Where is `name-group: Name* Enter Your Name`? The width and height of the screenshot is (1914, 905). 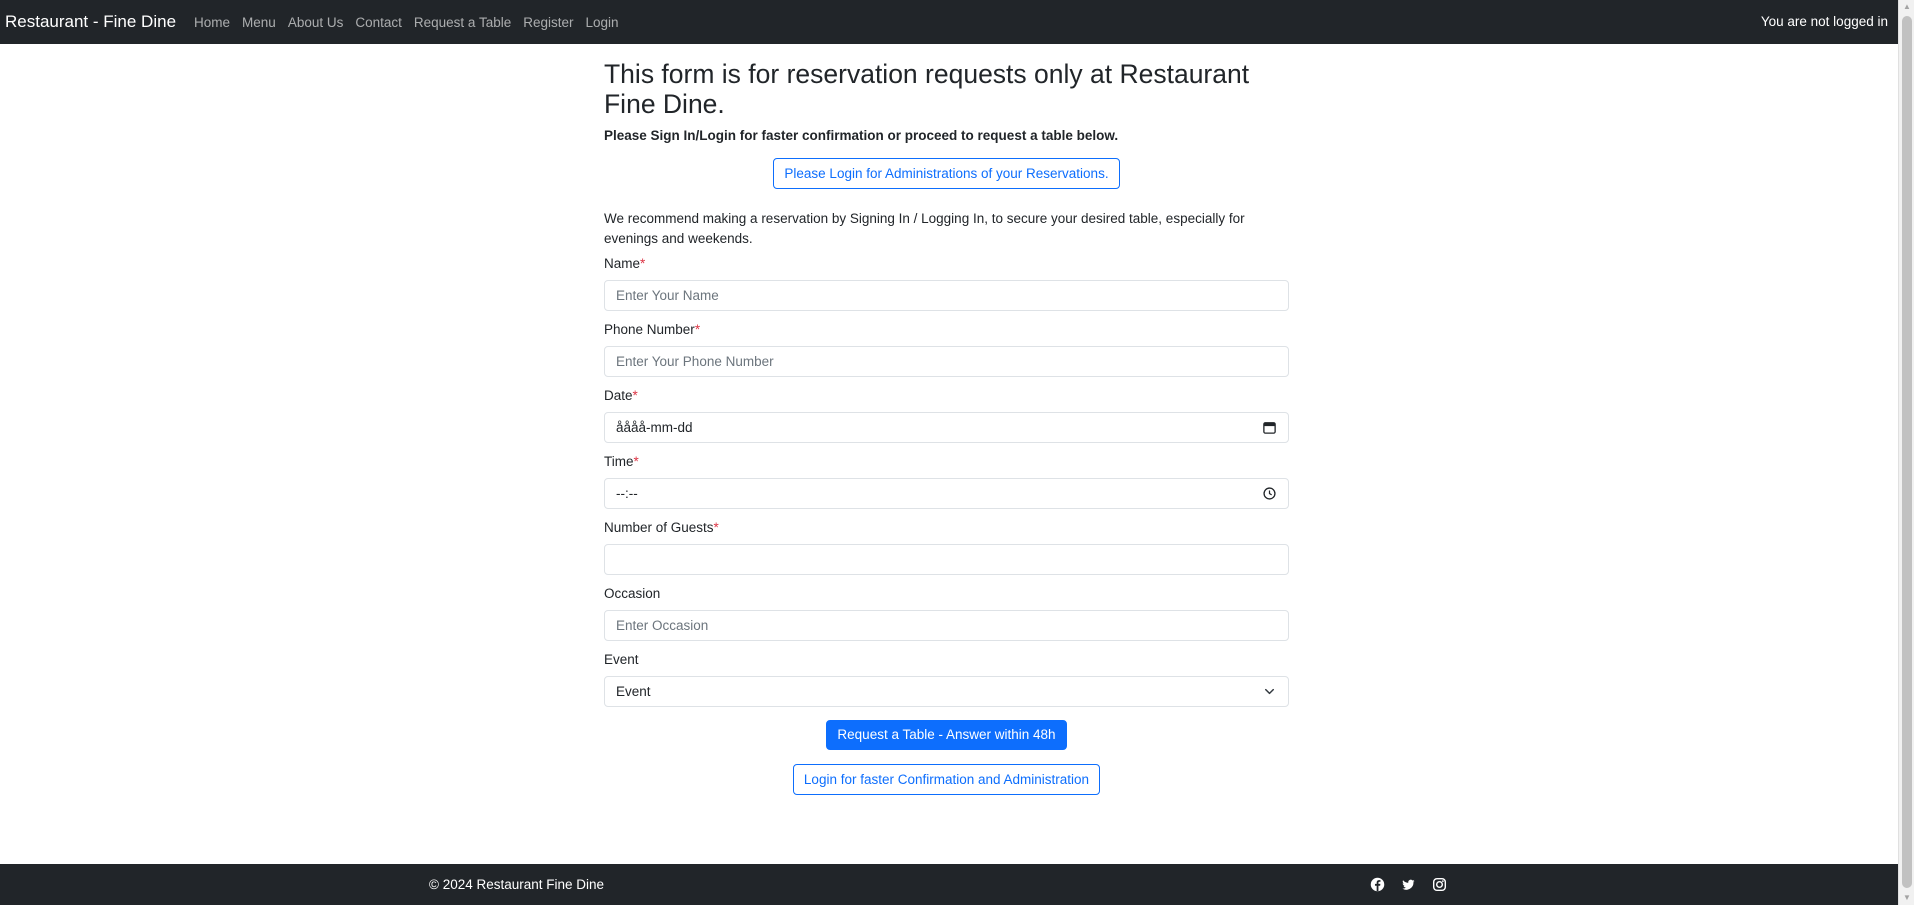
name-group: Name* Enter Your Name is located at coordinates (946, 283).